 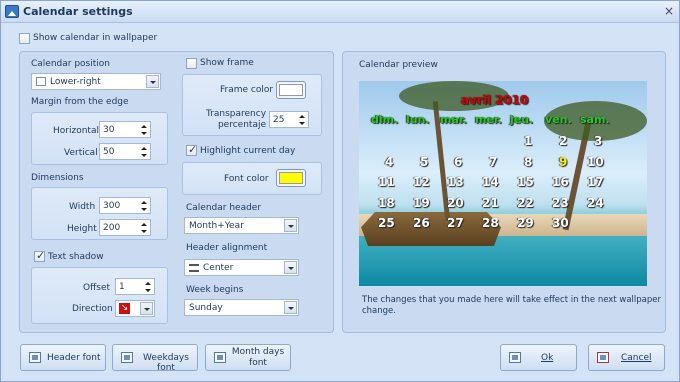 What do you see at coordinates (558, 119) in the screenshot?
I see `weekday-label: ven.` at bounding box center [558, 119].